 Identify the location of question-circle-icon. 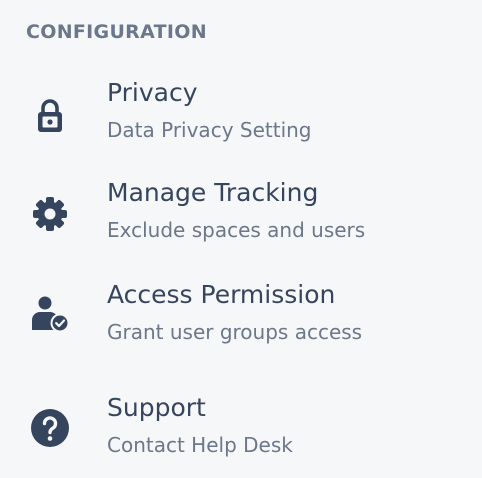
(50, 428).